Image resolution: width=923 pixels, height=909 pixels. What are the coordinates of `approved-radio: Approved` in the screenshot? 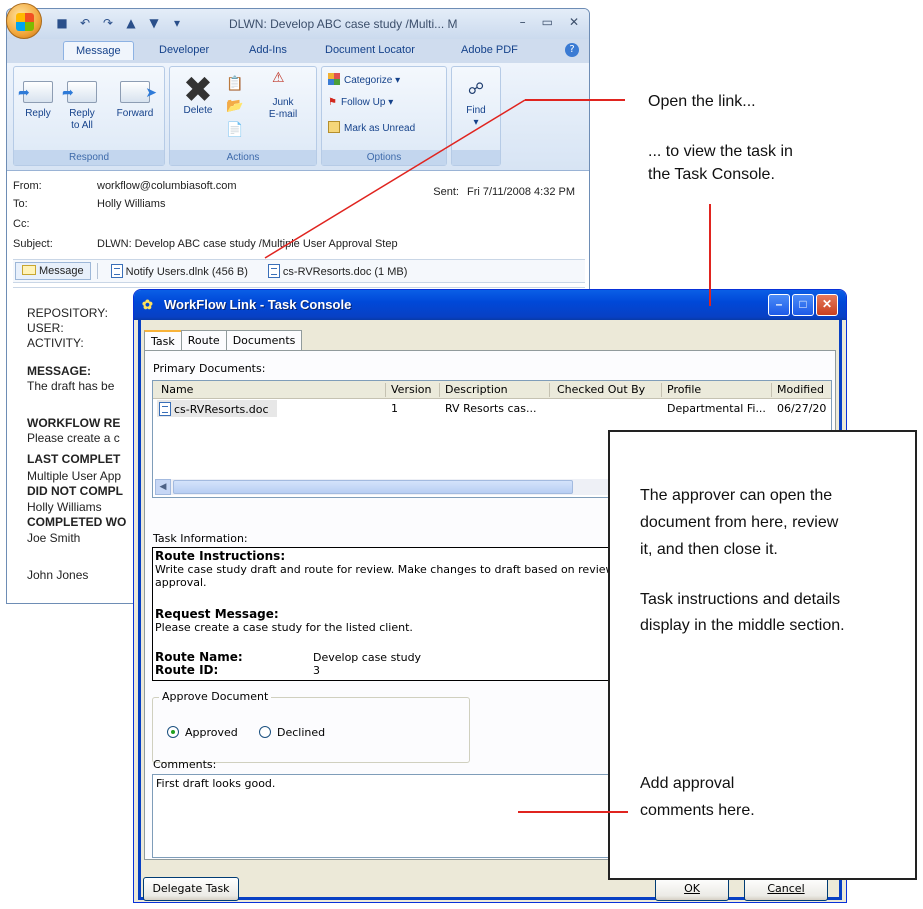 It's located at (202, 732).